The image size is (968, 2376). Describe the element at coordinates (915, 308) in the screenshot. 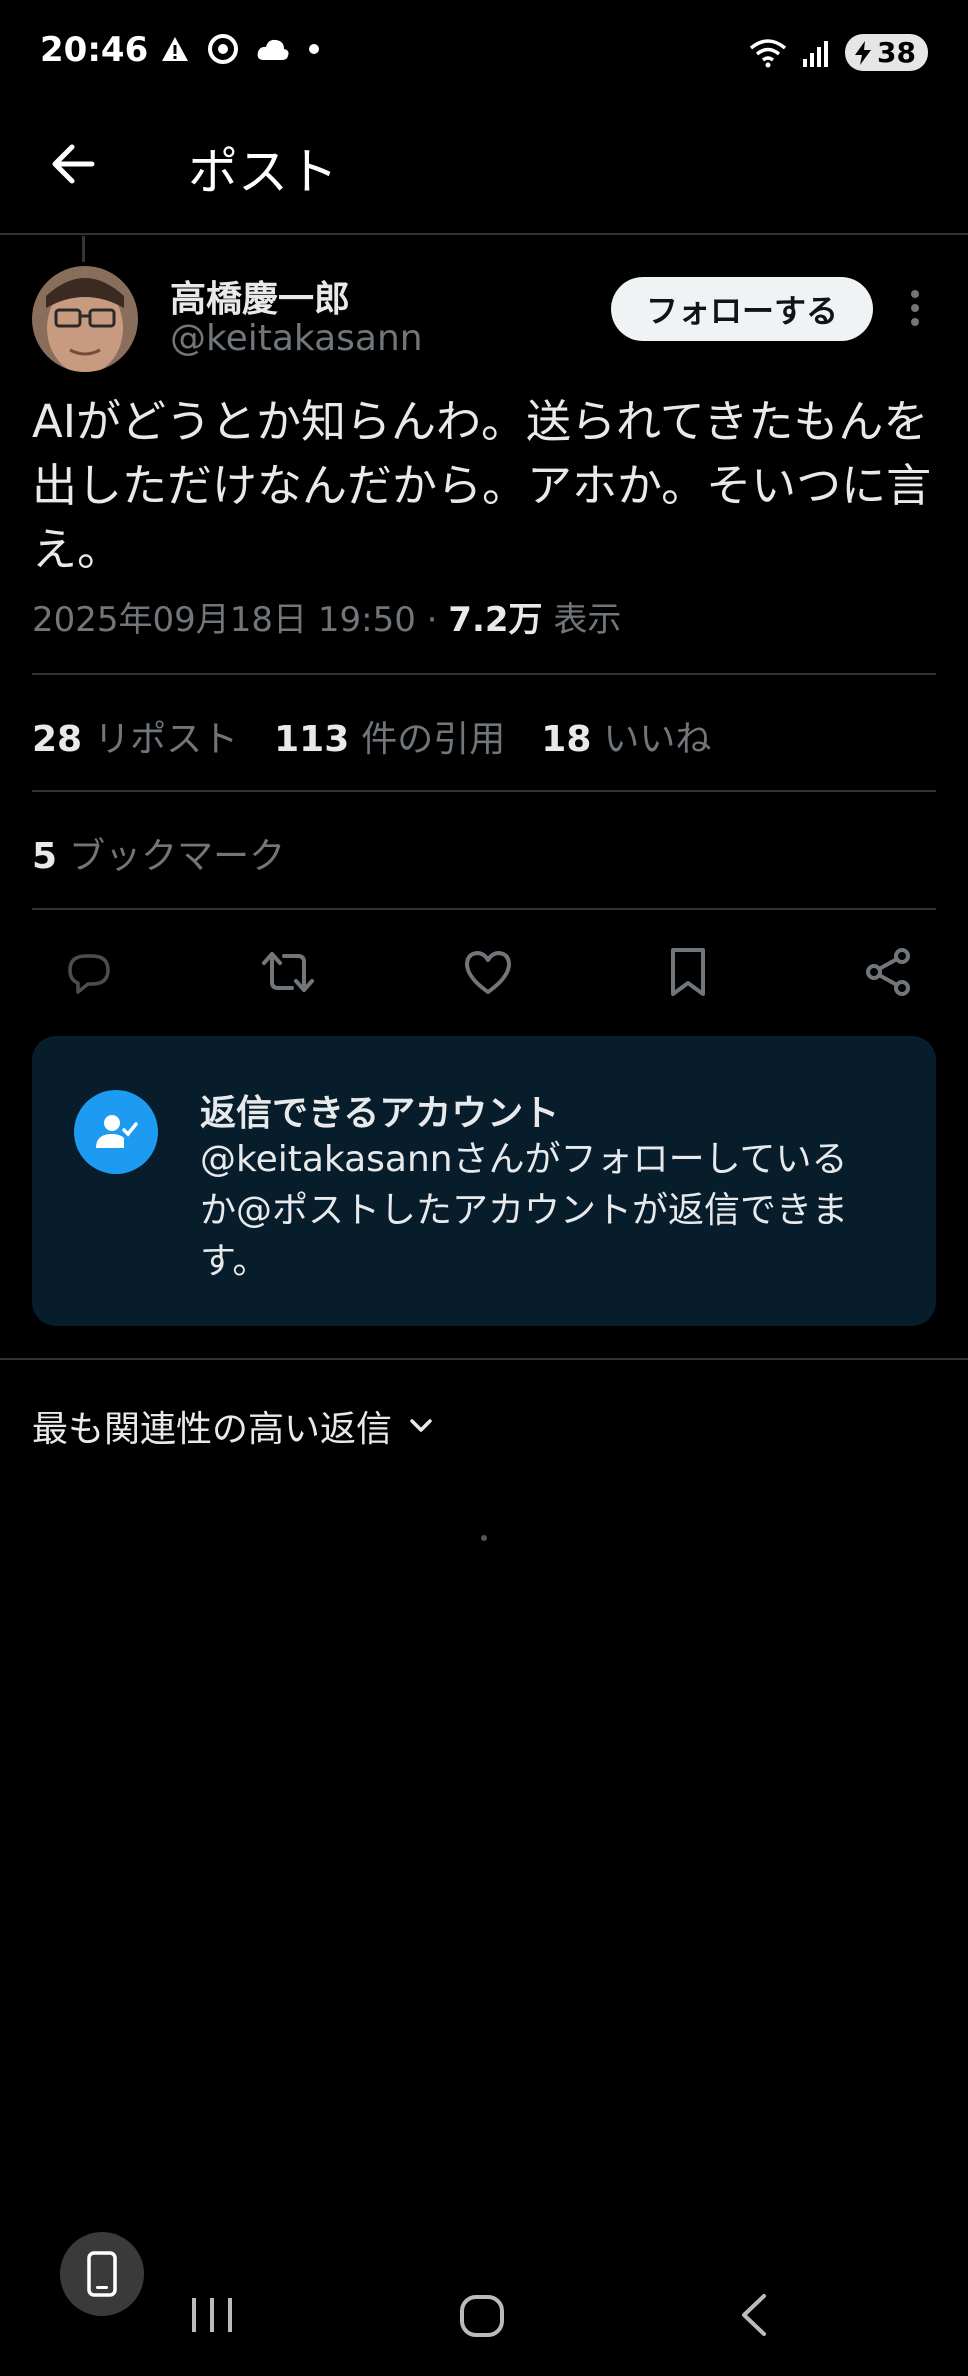

I see `more-options-icon` at that location.